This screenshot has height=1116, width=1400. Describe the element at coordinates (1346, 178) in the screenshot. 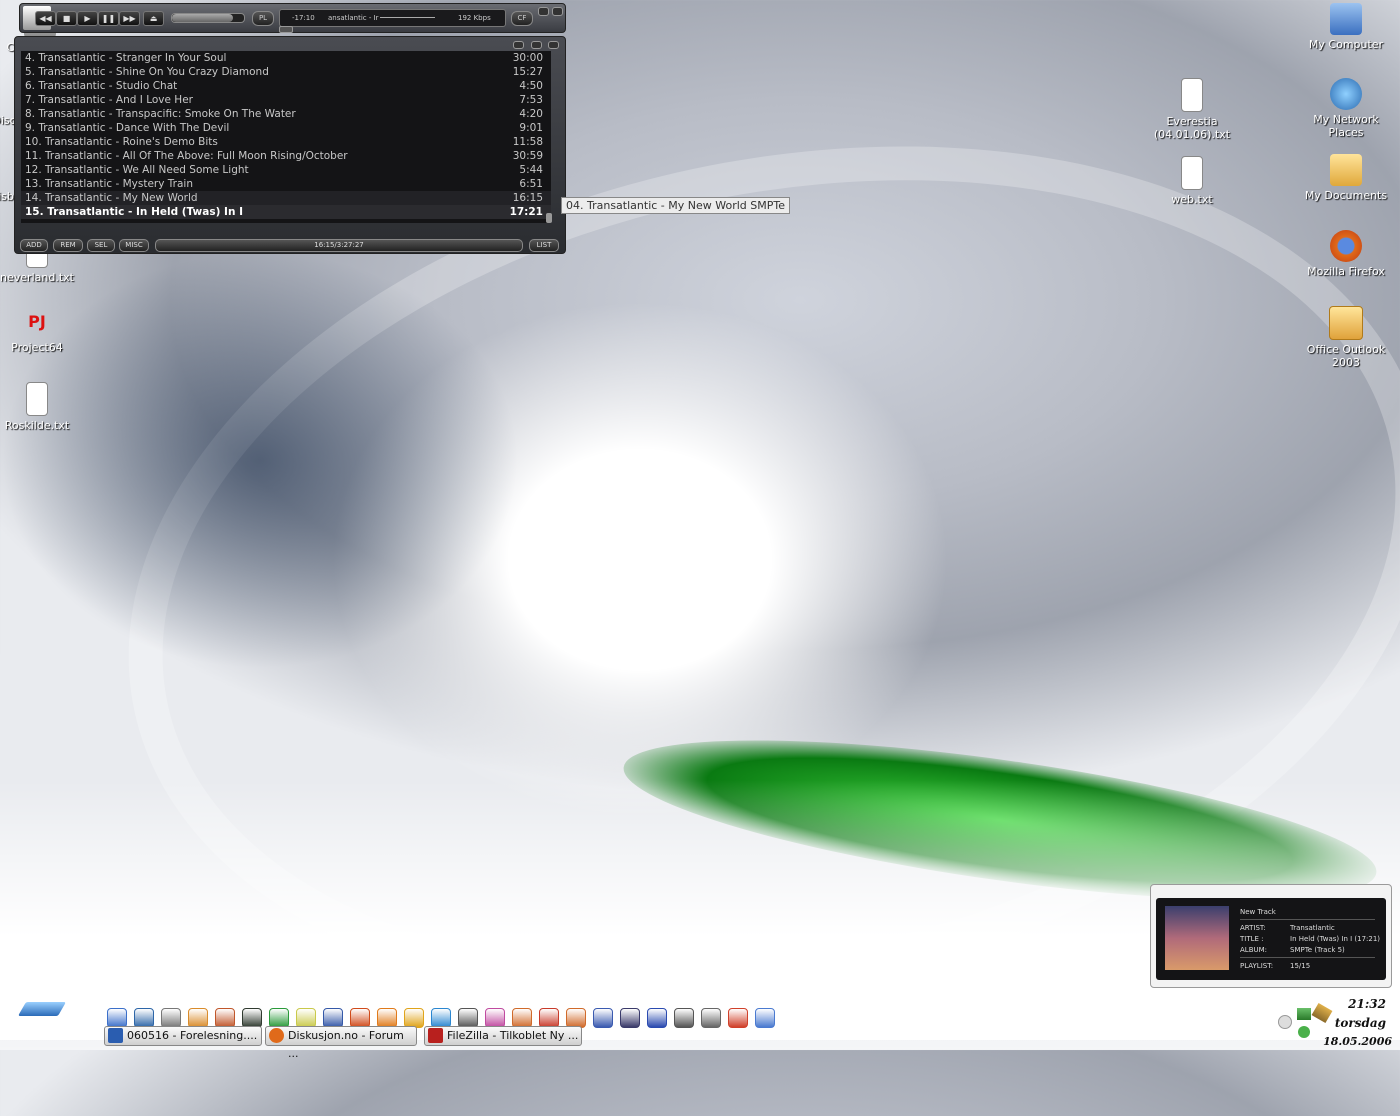

I see `desktop-icon-my-documents: My Documents` at that location.